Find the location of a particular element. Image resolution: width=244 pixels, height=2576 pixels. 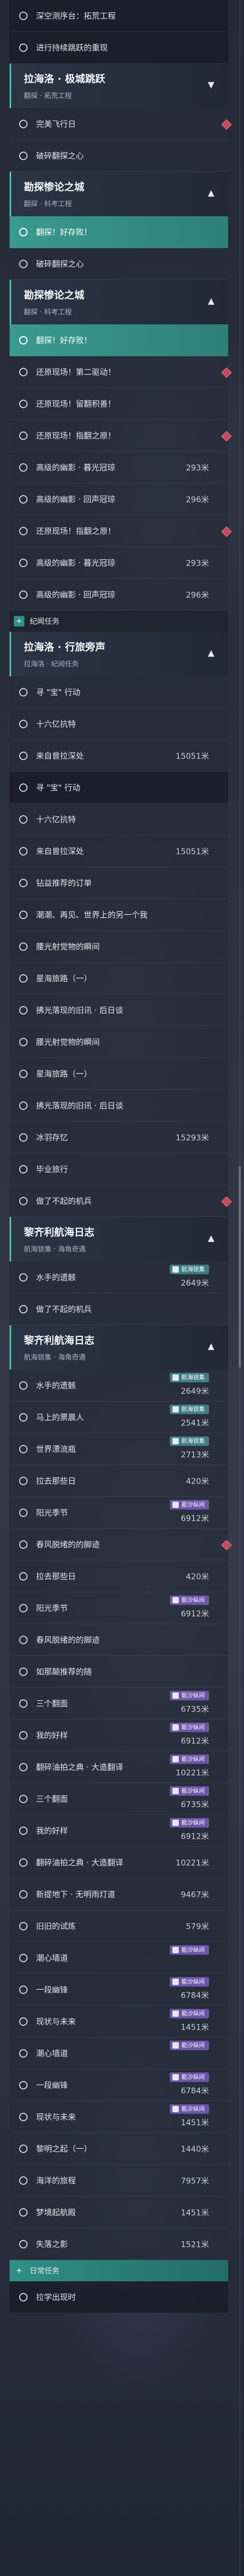

distance-readout: 6784米 is located at coordinates (195, 2091).